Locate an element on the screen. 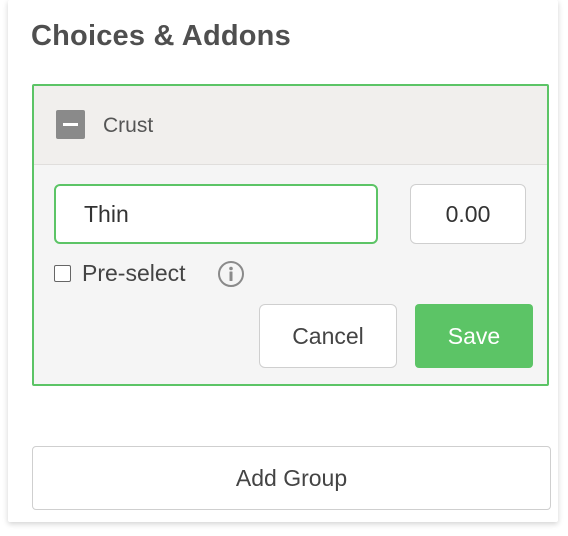 Image resolution: width=568 pixels, height=536 pixels. preselect-label: Pre-select is located at coordinates (134, 273).